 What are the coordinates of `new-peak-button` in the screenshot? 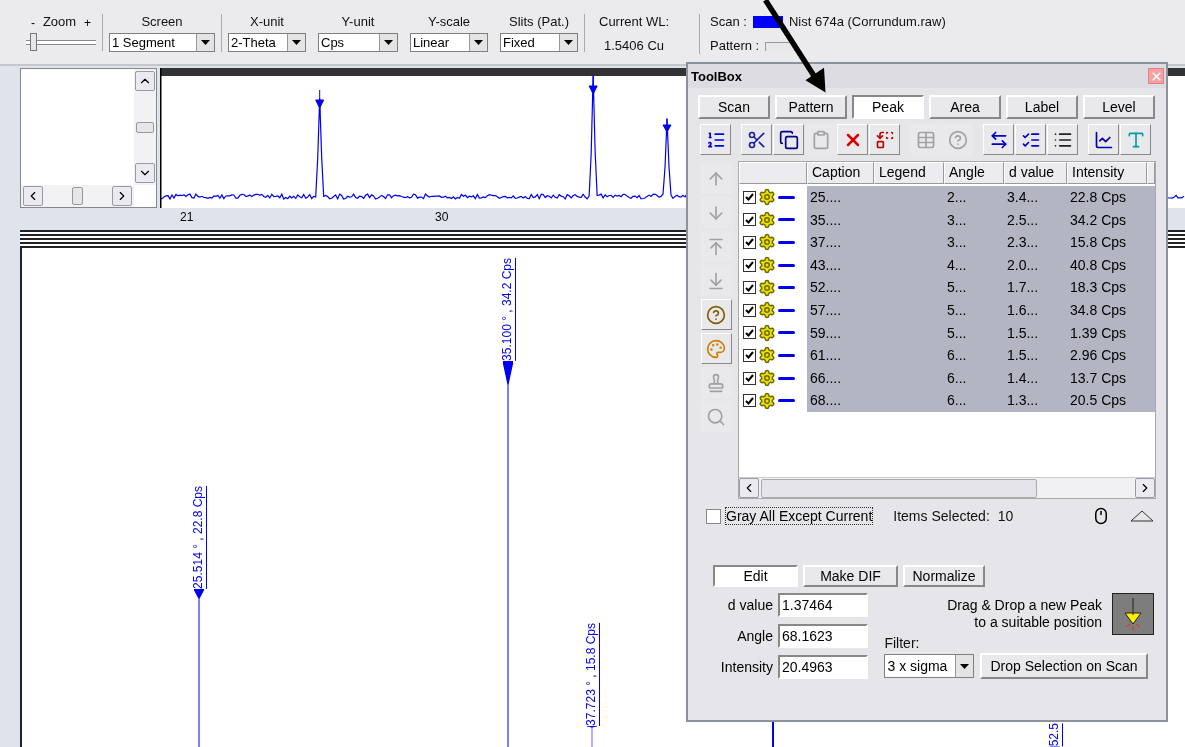 It's located at (1133, 614).